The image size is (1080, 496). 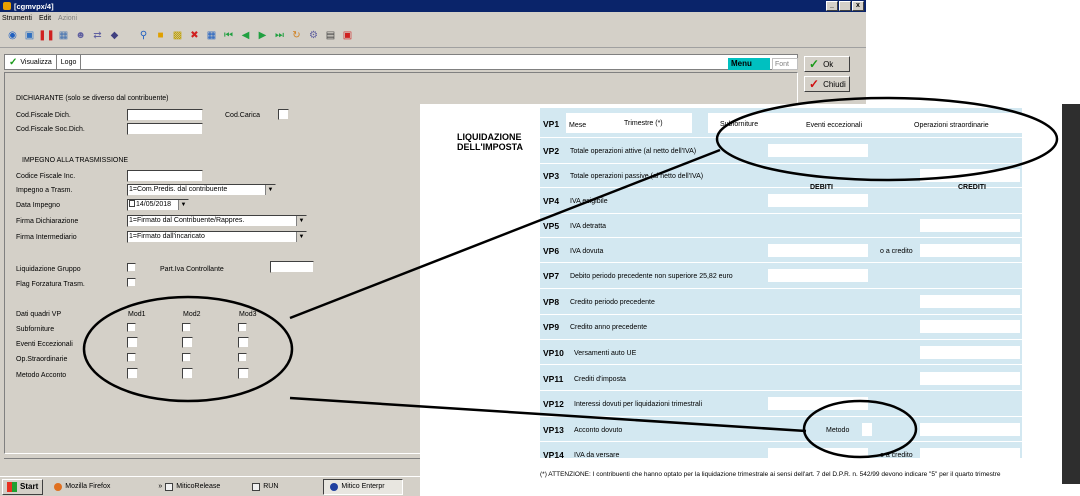 What do you see at coordinates (262, 35) in the screenshot?
I see `next-record-icon: ▶` at bounding box center [262, 35].